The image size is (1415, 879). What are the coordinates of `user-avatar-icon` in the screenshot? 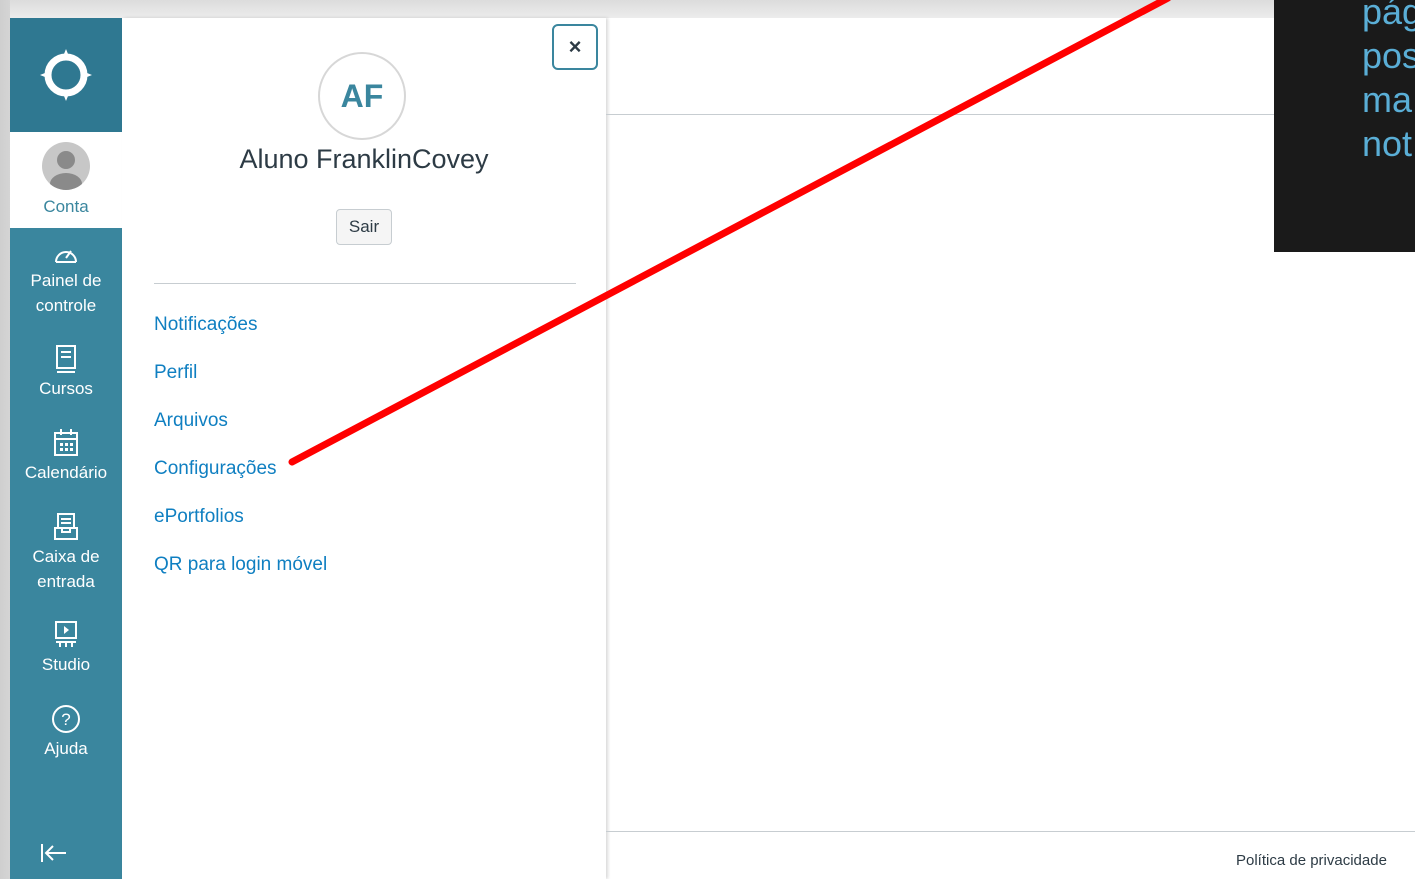 It's located at (66, 166).